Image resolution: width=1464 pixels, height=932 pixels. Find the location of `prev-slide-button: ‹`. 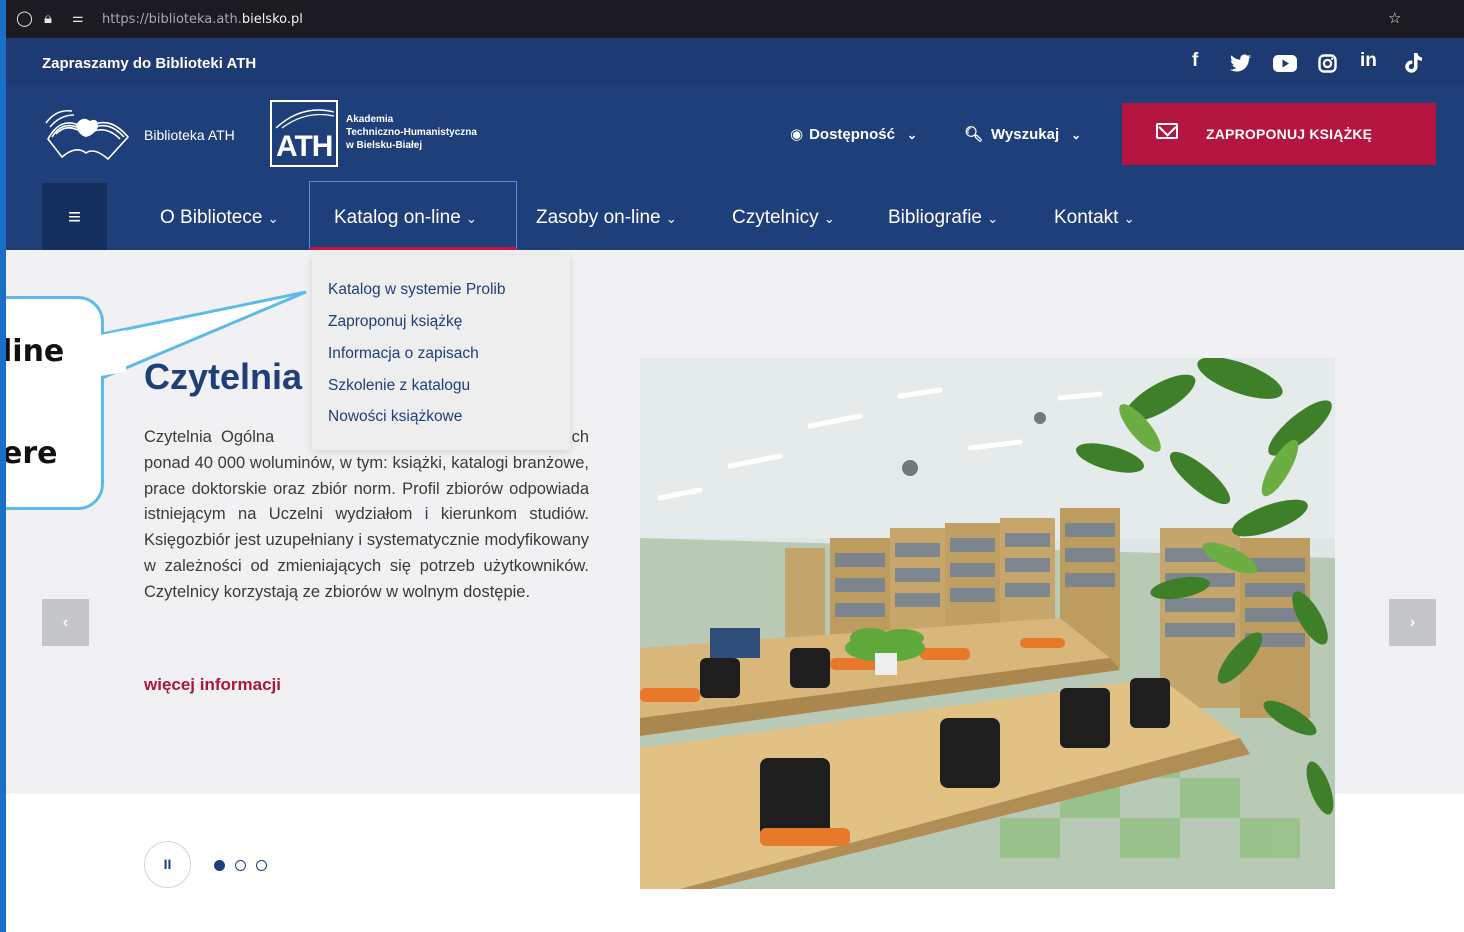

prev-slide-button: ‹ is located at coordinates (65, 622).